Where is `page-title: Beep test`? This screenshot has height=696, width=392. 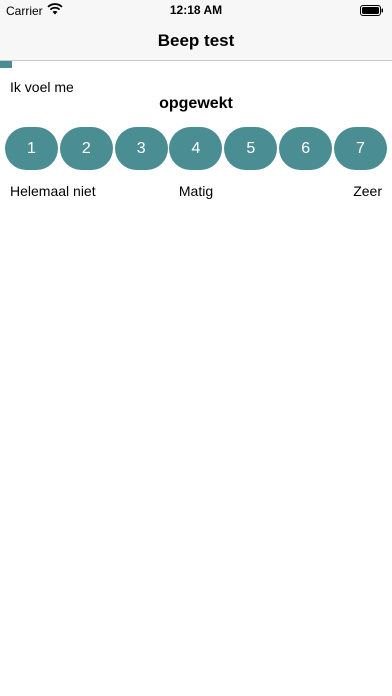
page-title: Beep test is located at coordinates (196, 40).